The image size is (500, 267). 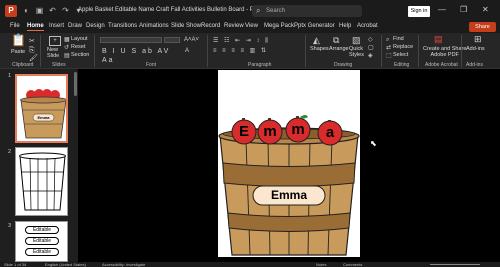 What do you see at coordinates (95, 26) in the screenshot?
I see `tab-design: Design` at bounding box center [95, 26].